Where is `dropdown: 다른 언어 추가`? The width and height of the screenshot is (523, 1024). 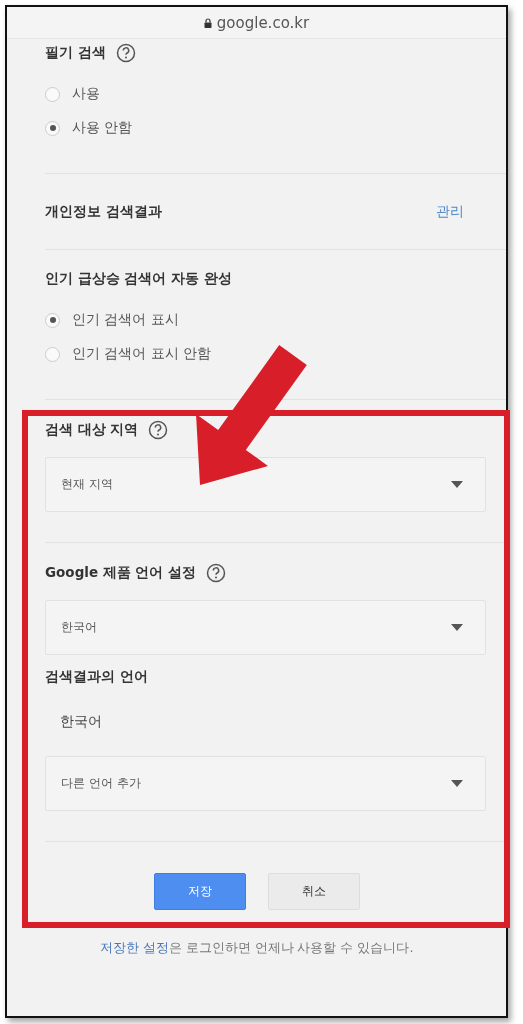 dropdown: 다른 언어 추가 is located at coordinates (265, 783).